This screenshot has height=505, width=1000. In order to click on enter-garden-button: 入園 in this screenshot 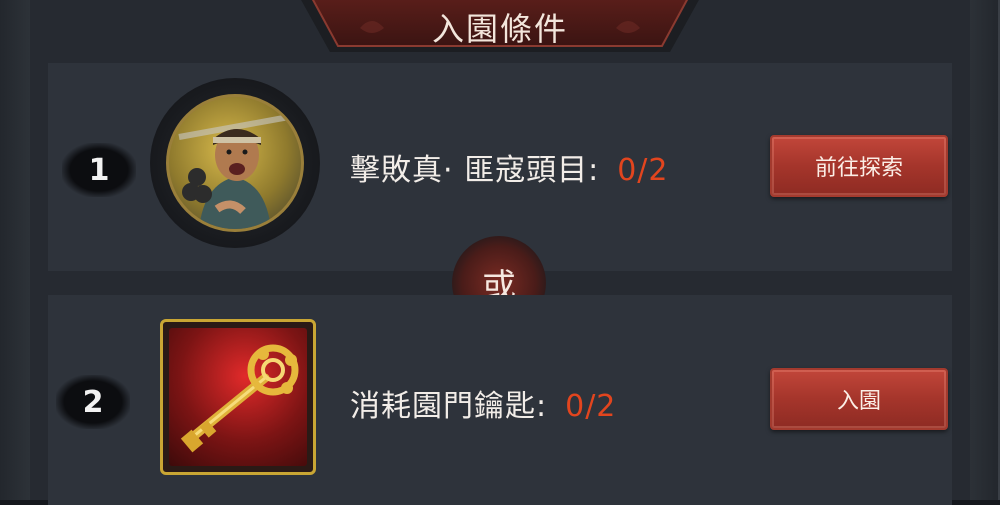, I will do `click(859, 399)`.